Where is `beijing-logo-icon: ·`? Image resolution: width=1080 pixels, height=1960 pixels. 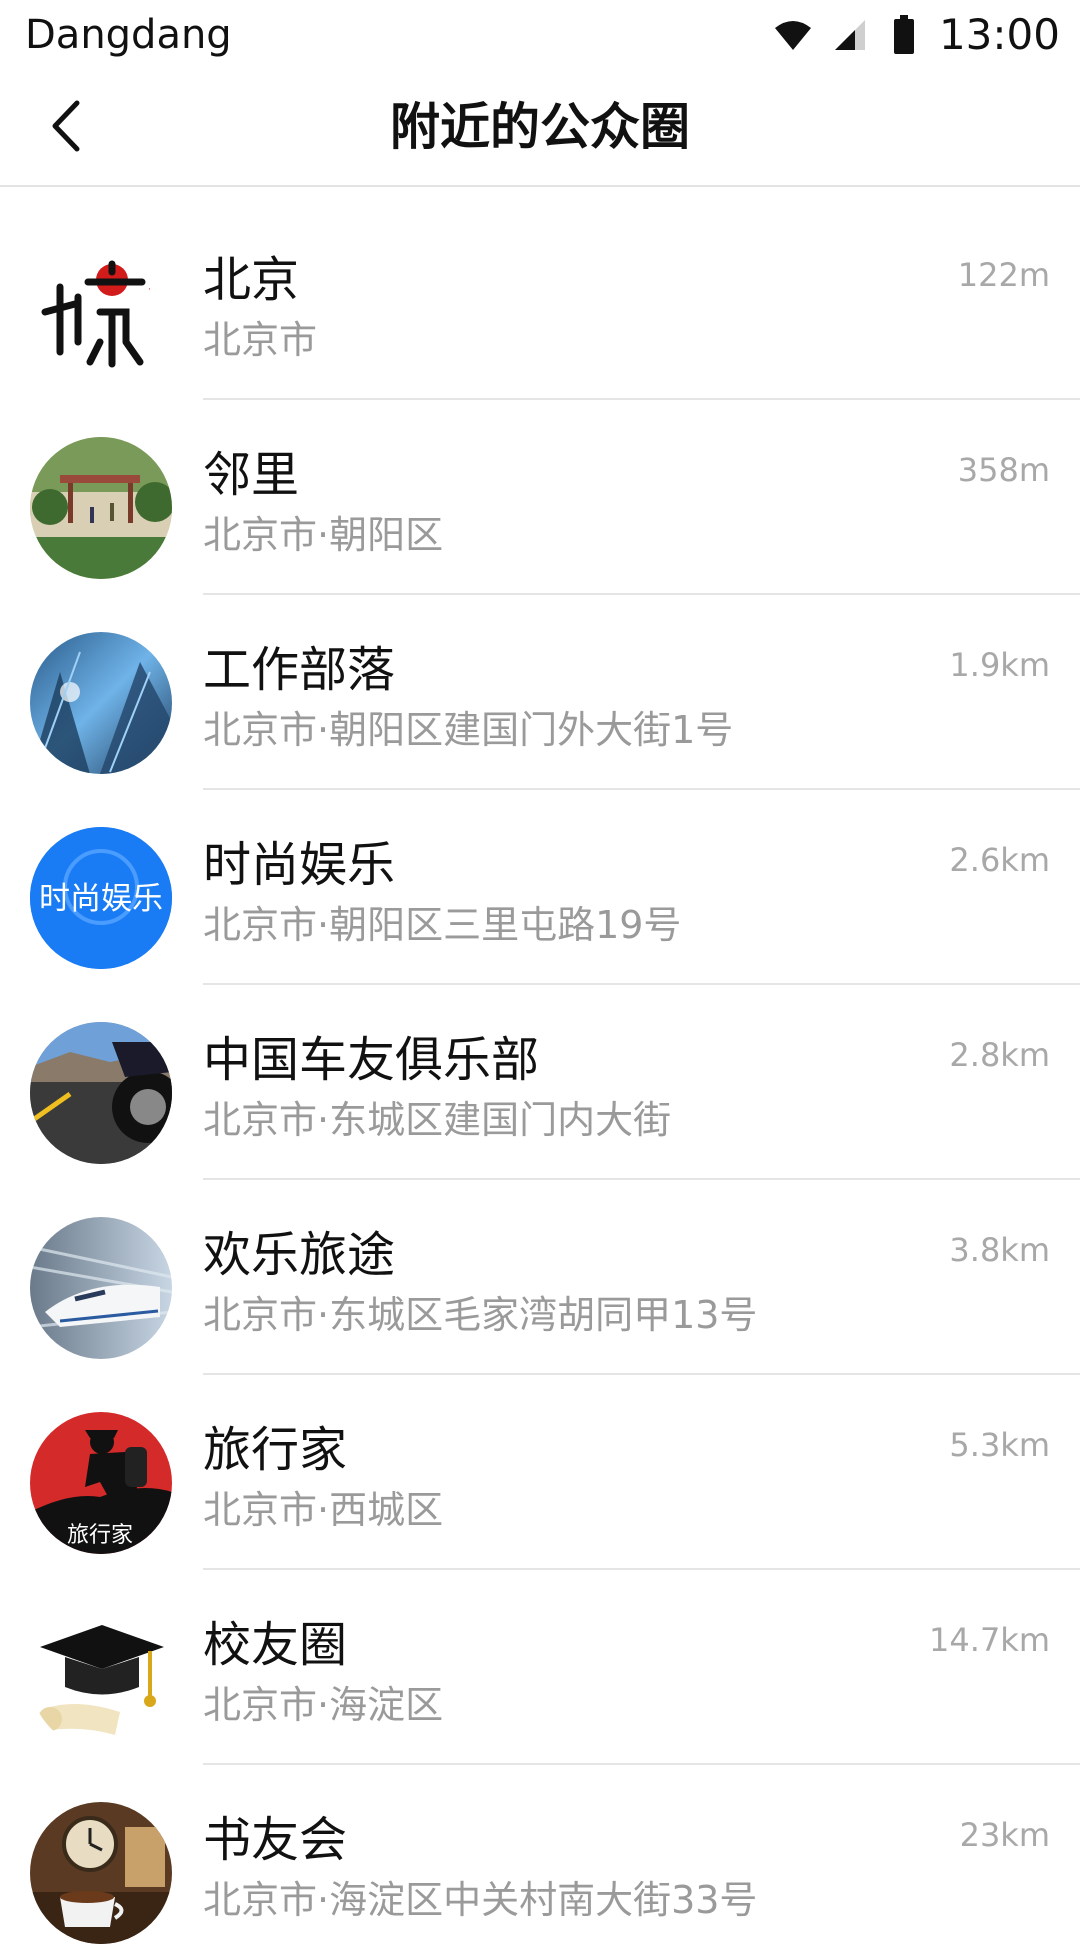 beijing-logo-icon: · is located at coordinates (101, 313).